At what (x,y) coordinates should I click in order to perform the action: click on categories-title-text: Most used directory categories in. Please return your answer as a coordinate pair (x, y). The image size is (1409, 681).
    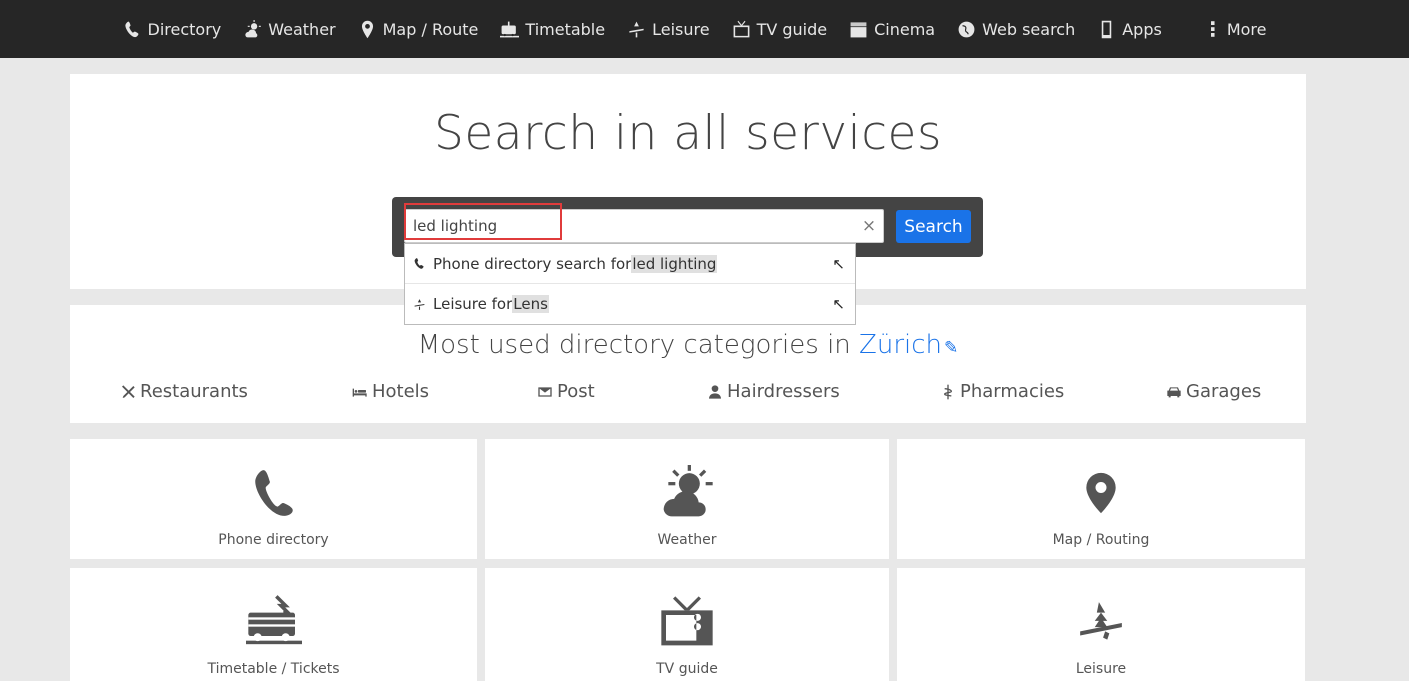
    Looking at the image, I should click on (638, 345).